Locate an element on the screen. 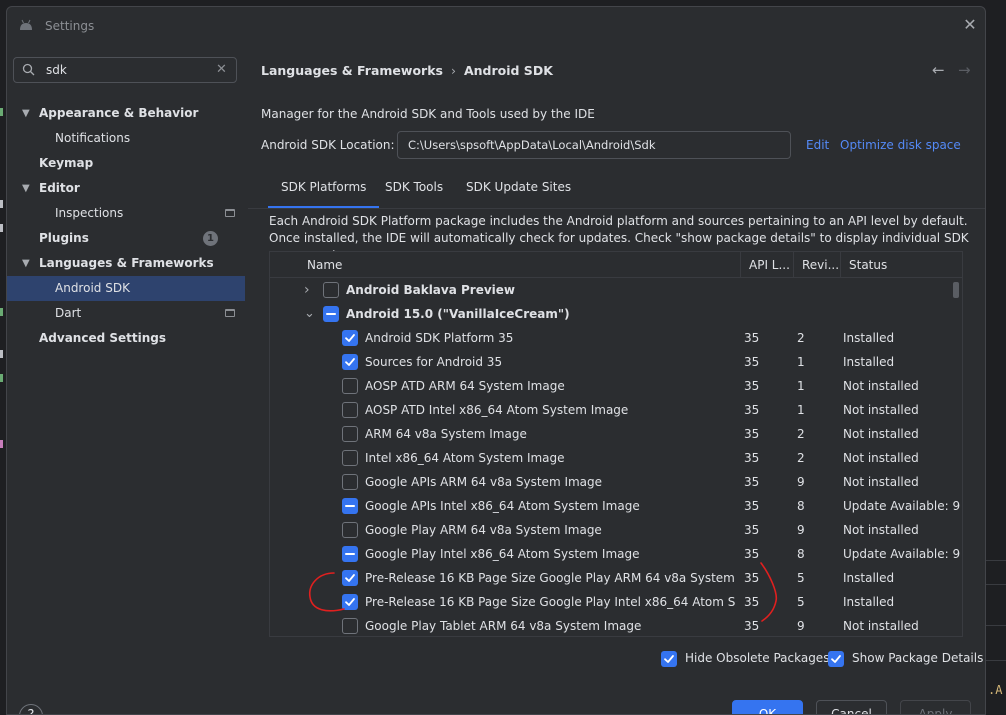 This screenshot has width=1006, height=715. table-row: Sources for Android 35 35 1 Installed is located at coordinates (610, 362).